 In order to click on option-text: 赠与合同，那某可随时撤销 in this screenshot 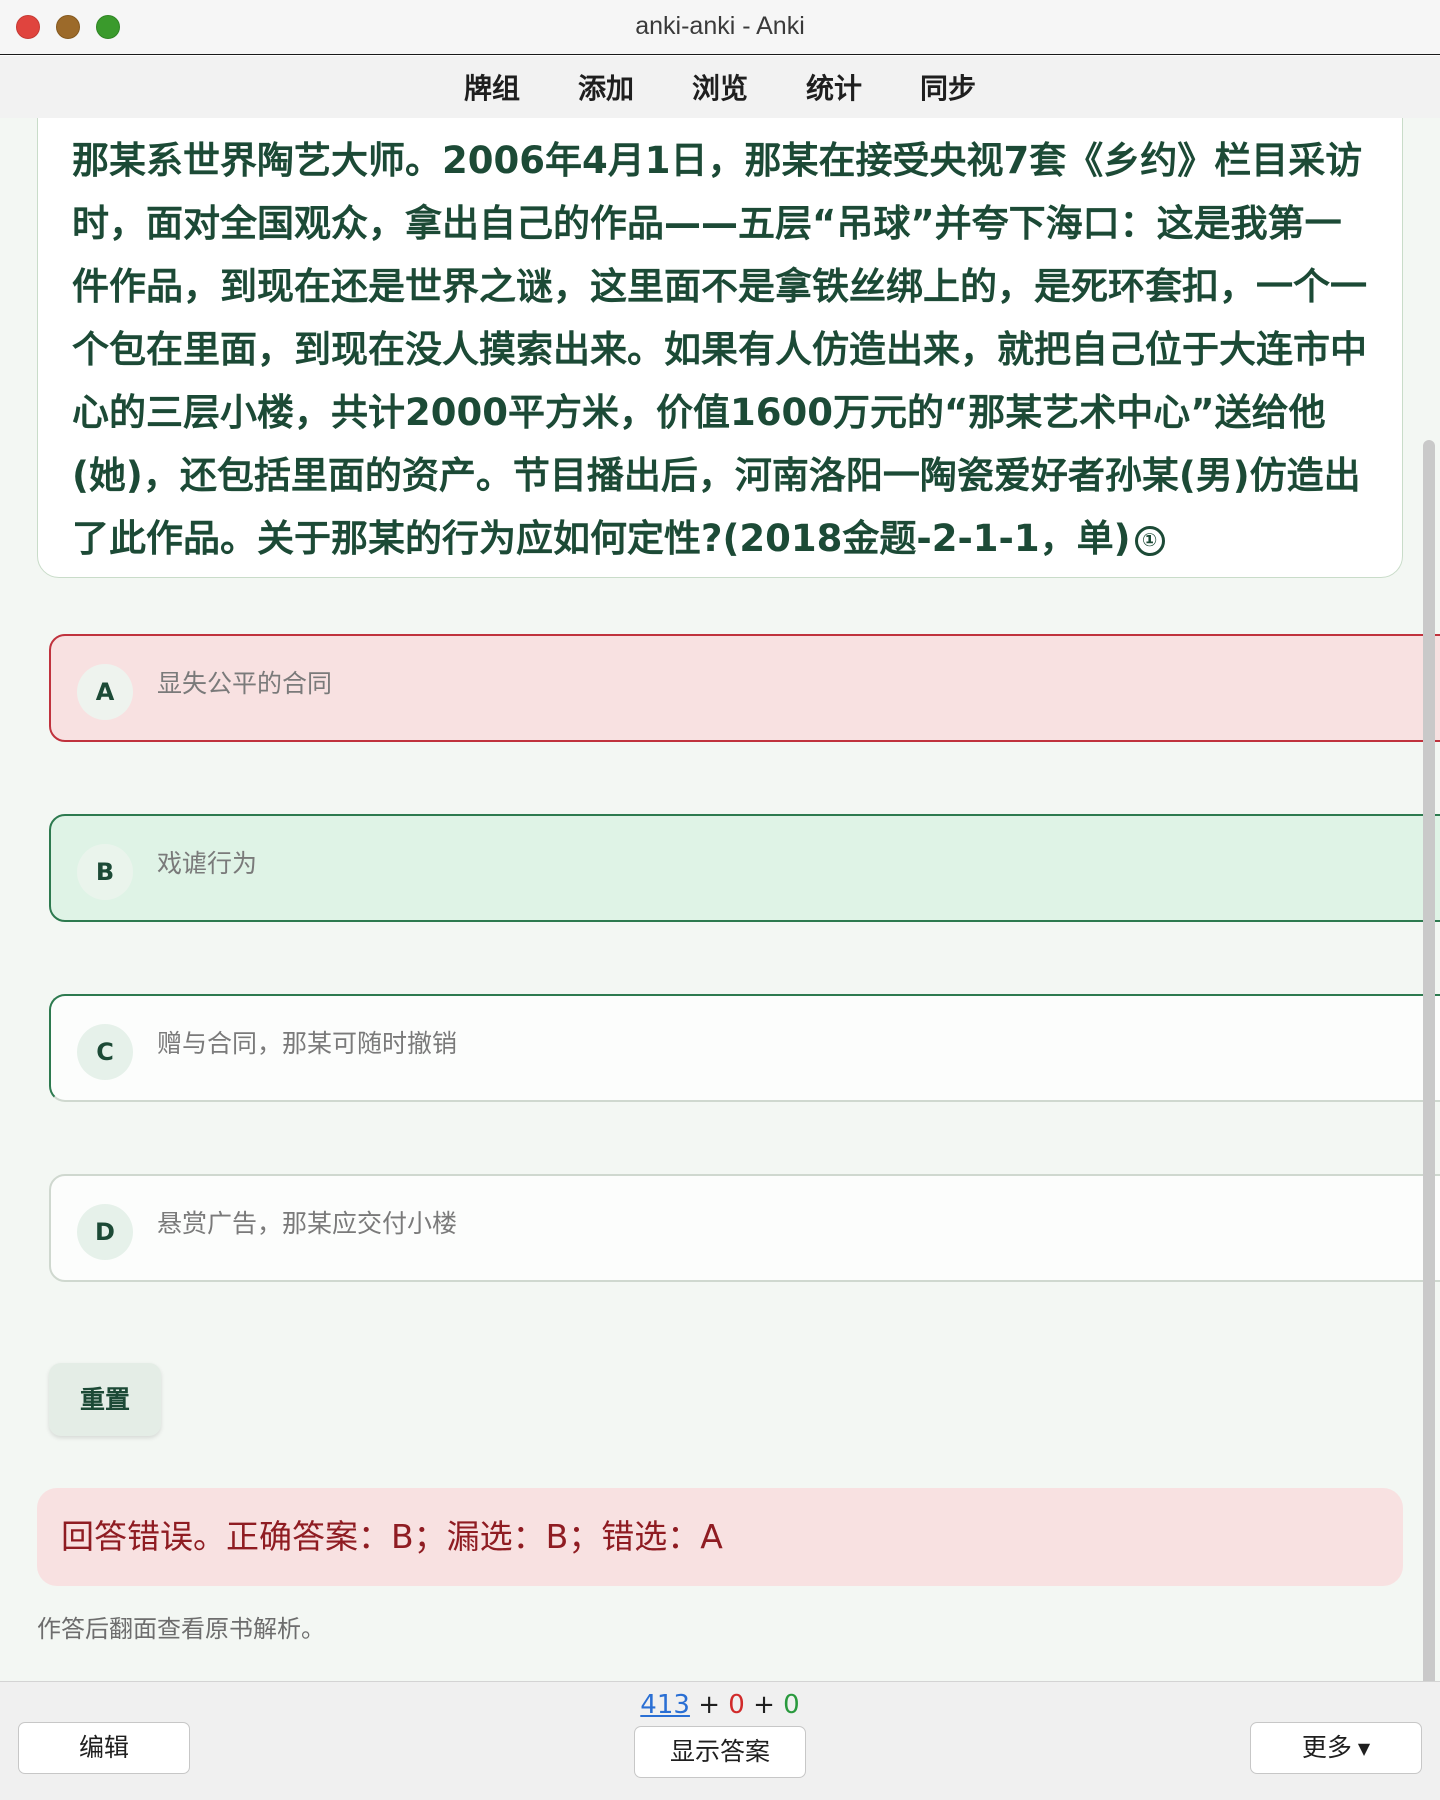, I will do `click(307, 1043)`.